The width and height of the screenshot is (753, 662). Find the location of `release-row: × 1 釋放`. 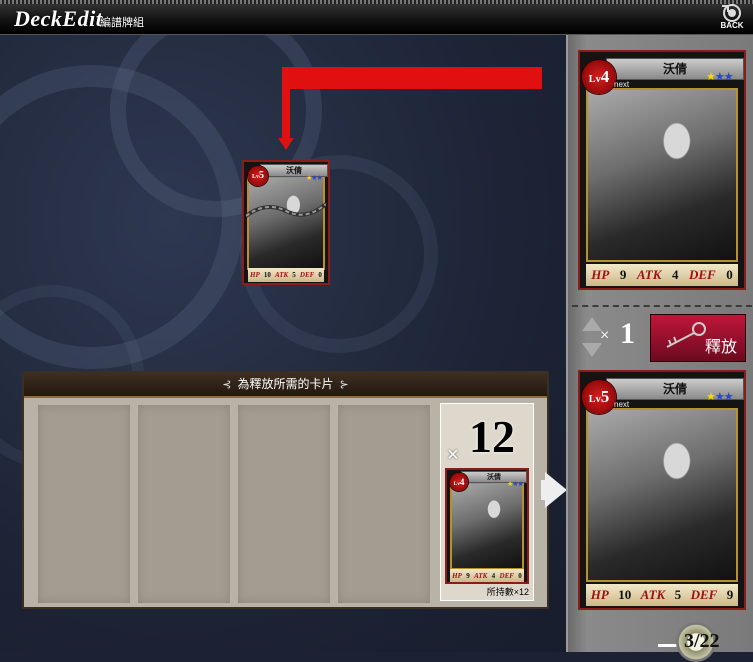

release-row: × 1 釋放 is located at coordinates (662, 338).